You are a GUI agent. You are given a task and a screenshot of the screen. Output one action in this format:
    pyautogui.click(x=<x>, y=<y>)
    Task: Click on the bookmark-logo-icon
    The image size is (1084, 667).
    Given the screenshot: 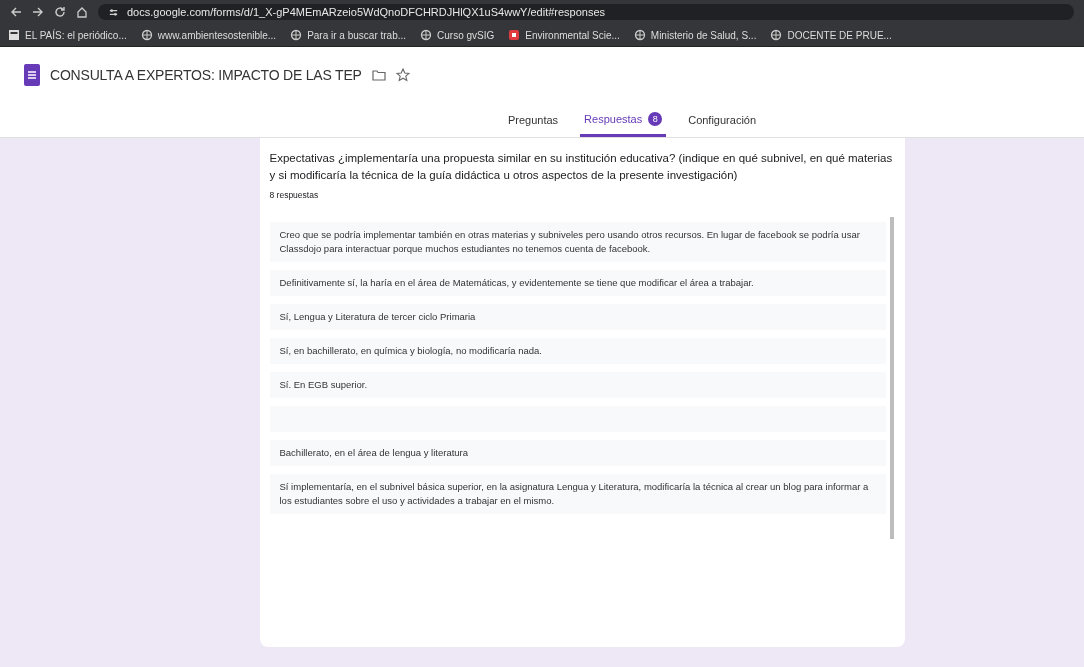 What is the action you would take?
    pyautogui.click(x=514, y=35)
    